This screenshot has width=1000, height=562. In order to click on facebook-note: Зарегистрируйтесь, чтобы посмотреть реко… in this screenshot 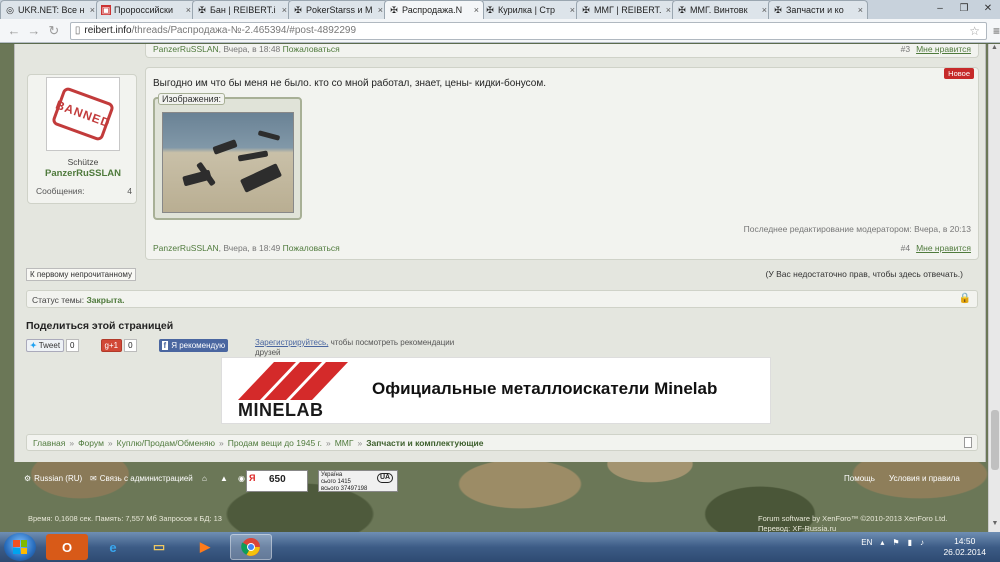, I will do `click(355, 347)`.